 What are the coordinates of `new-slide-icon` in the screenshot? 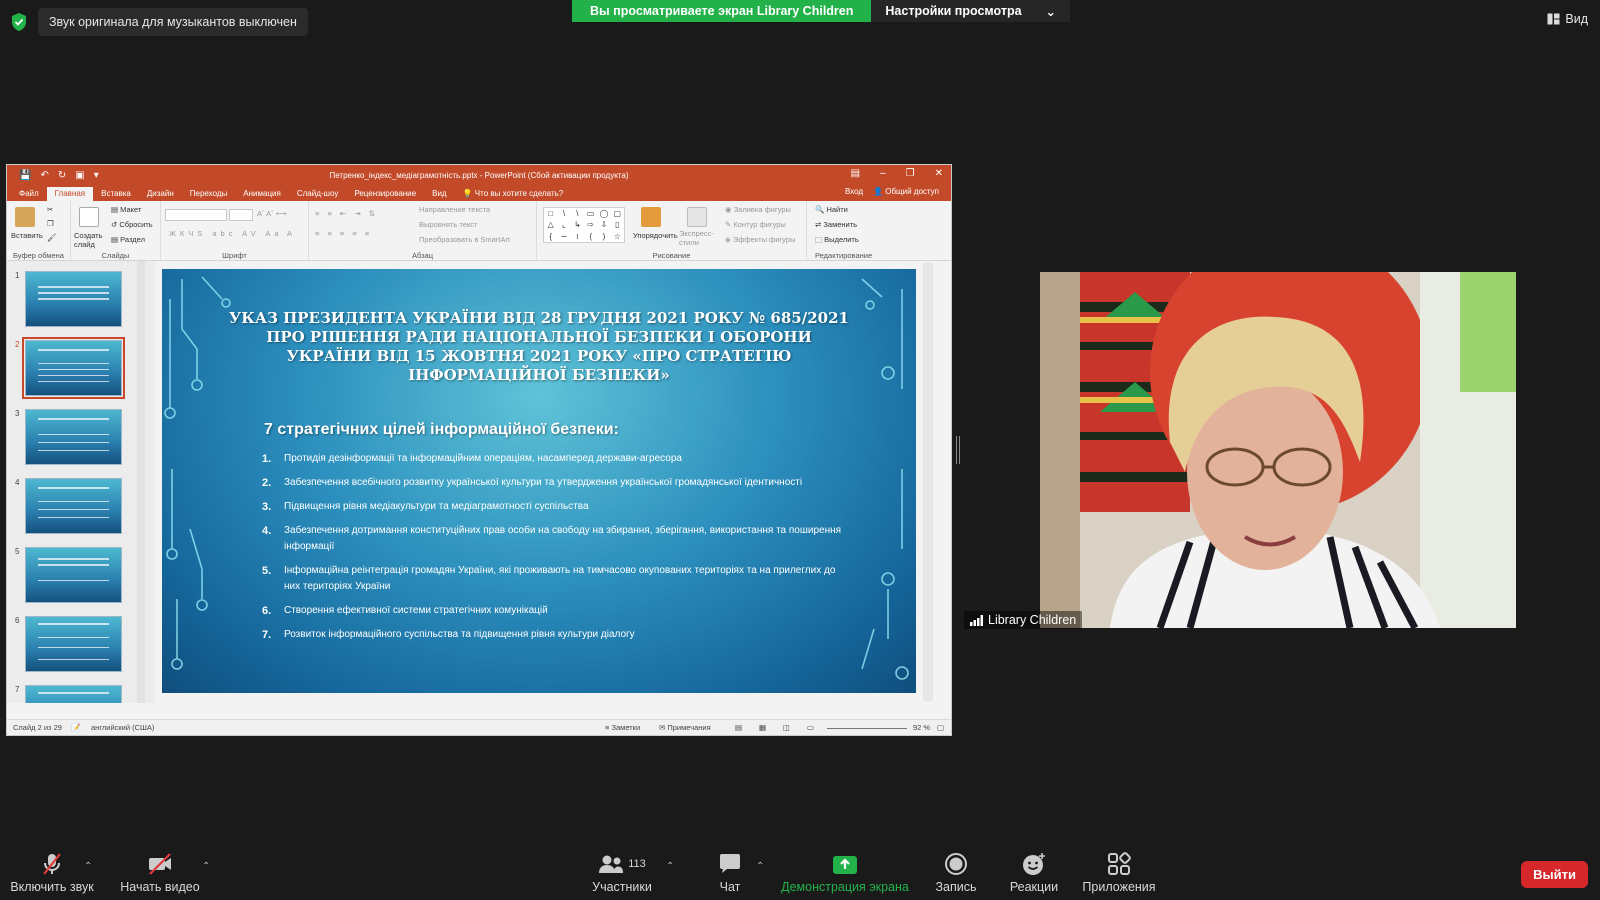 It's located at (89, 217).